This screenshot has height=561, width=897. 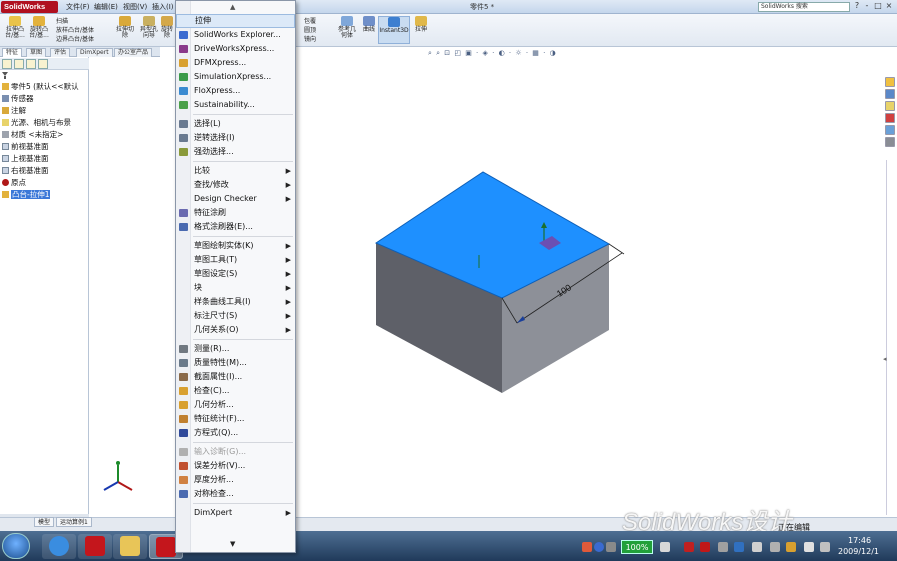 I want to click on tree-item-annotations: 注解, so click(x=14, y=110).